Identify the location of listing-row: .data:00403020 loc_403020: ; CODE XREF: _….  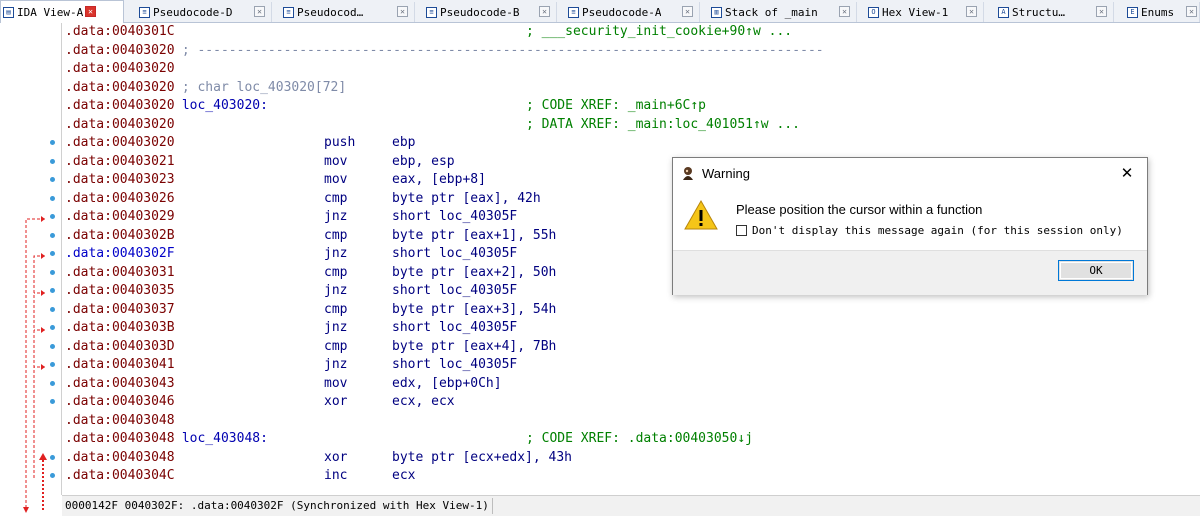
(627, 106).